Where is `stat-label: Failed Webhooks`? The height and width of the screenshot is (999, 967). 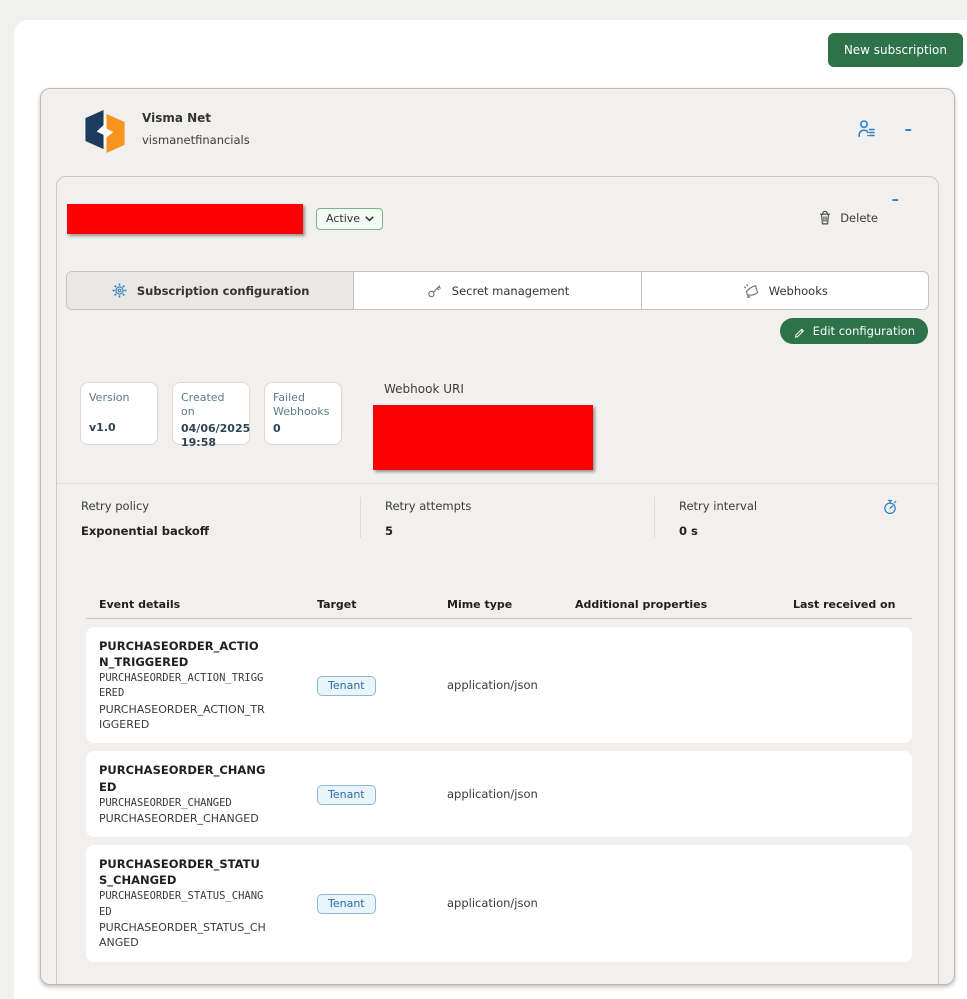
stat-label: Failed Webhooks is located at coordinates (301, 405).